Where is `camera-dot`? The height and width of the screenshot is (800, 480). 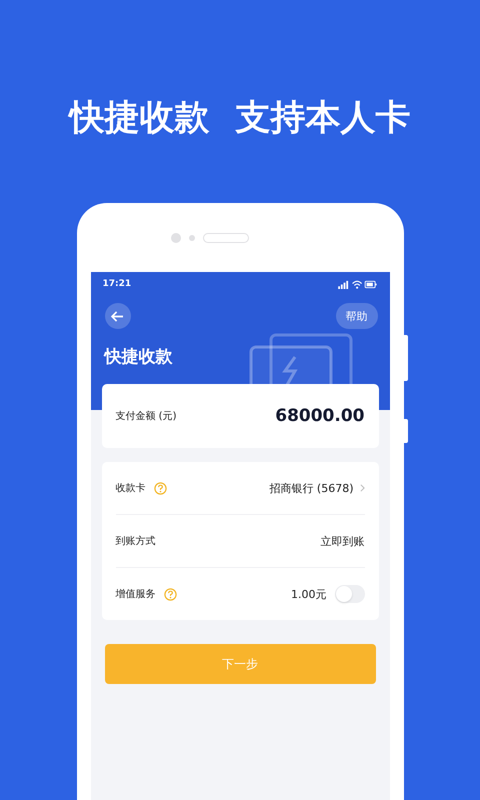
camera-dot is located at coordinates (176, 237).